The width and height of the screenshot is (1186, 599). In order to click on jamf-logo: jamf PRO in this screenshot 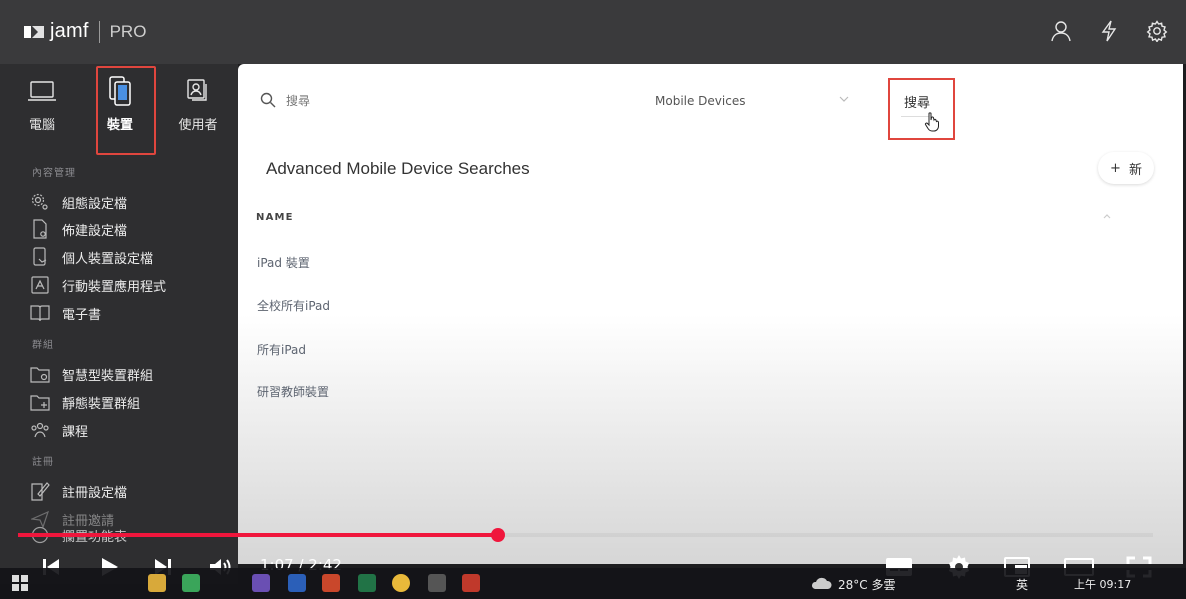, I will do `click(85, 31)`.